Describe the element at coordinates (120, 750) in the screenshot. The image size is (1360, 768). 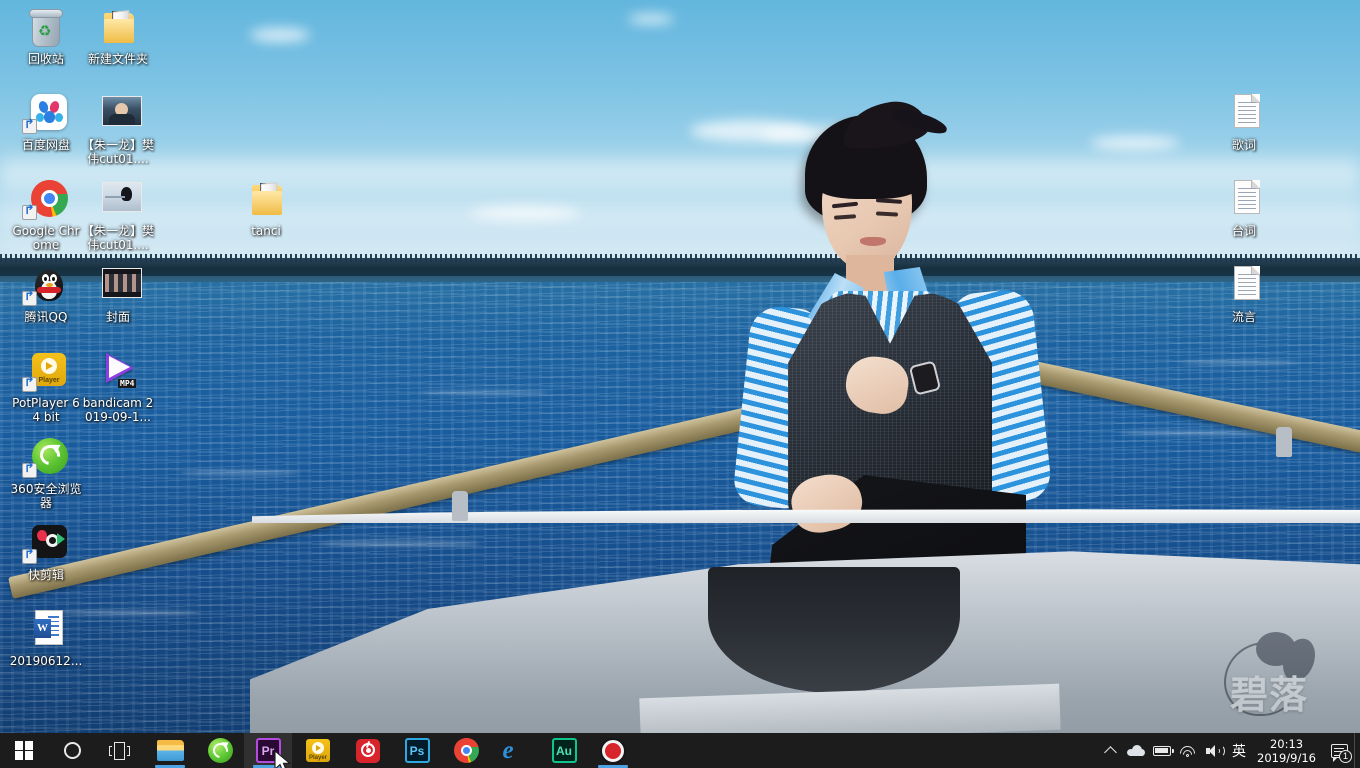
I see `taskbar-button-task-view` at that location.